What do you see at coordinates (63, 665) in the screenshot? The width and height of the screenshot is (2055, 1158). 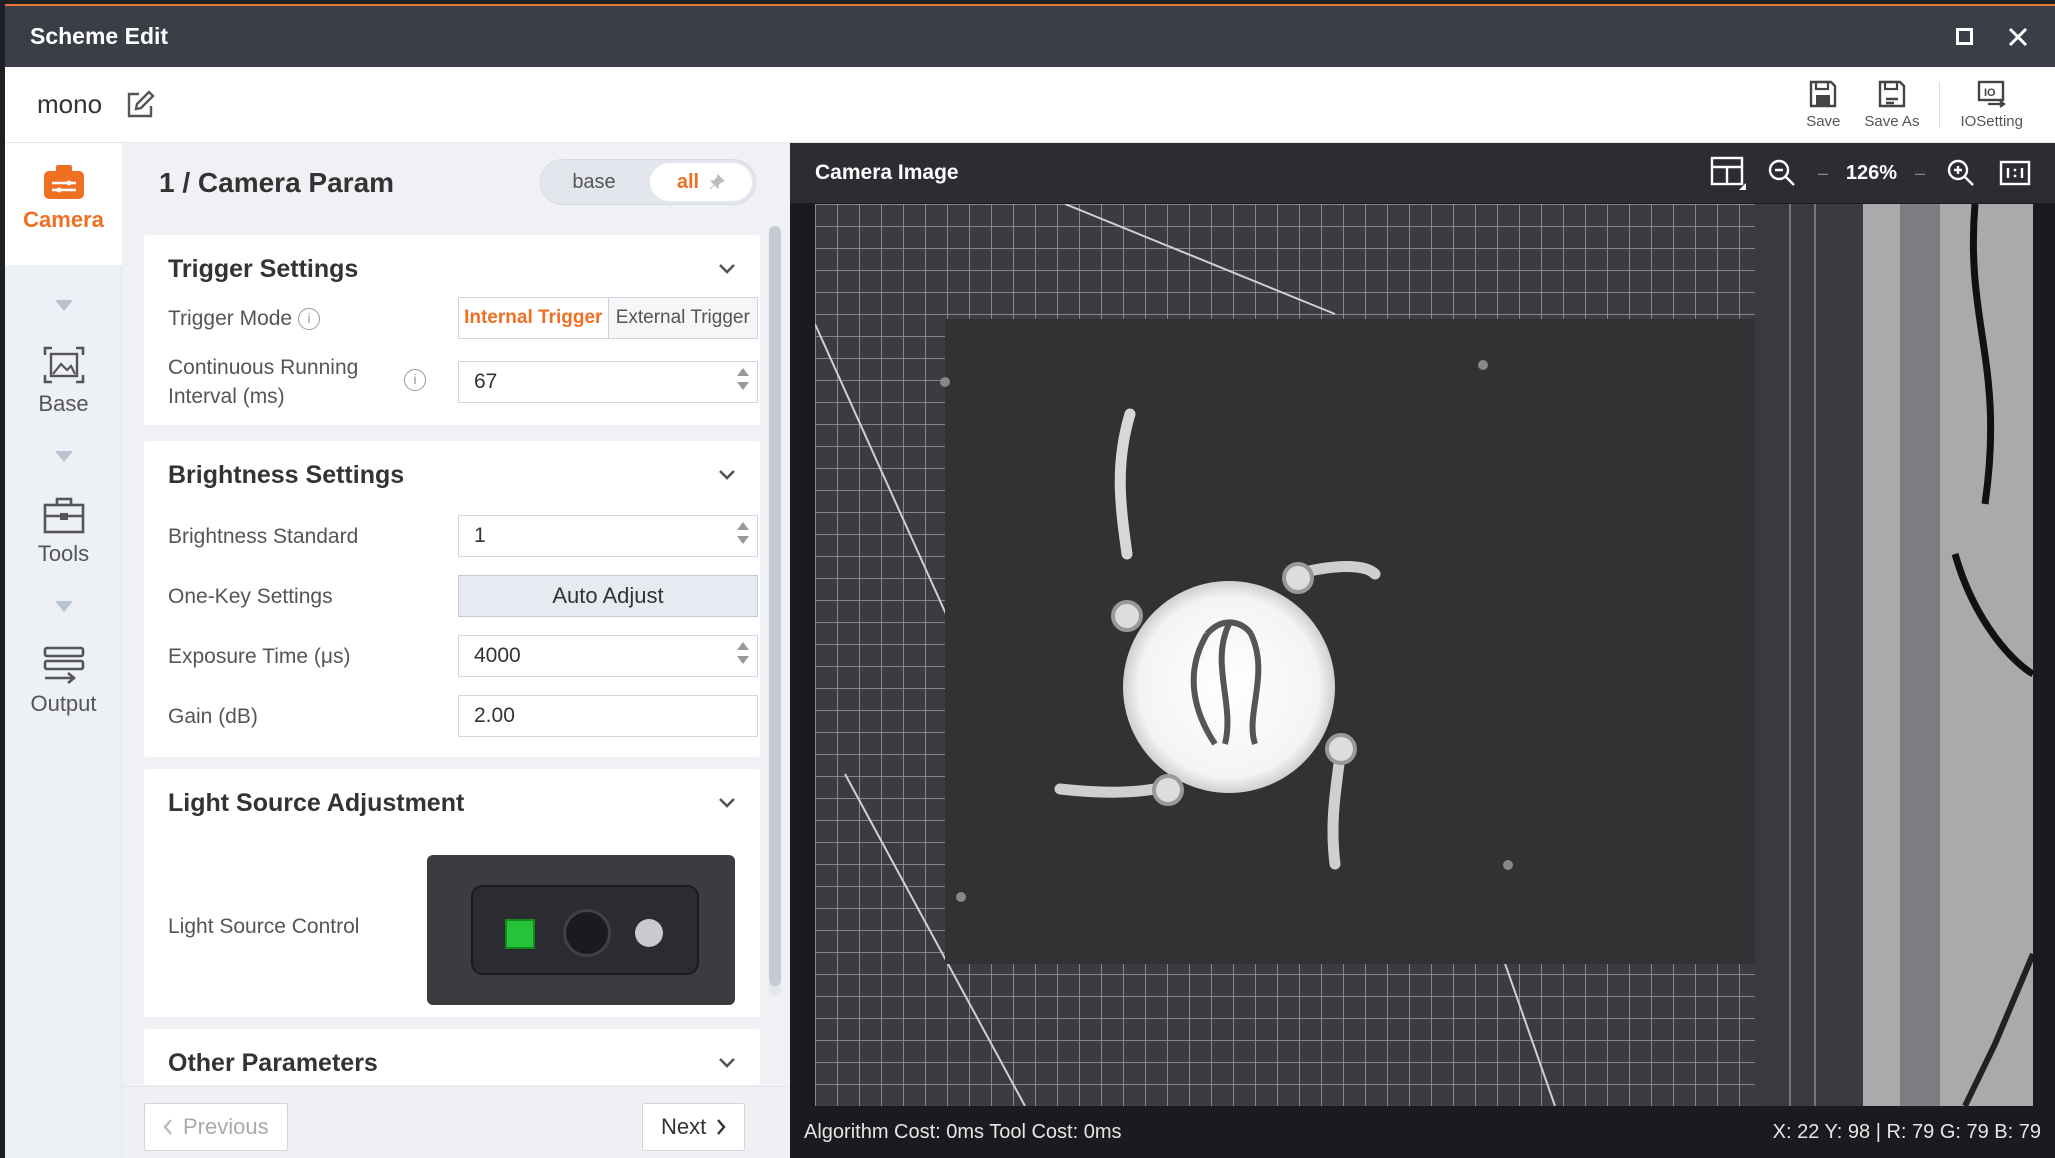 I see `output-icon` at bounding box center [63, 665].